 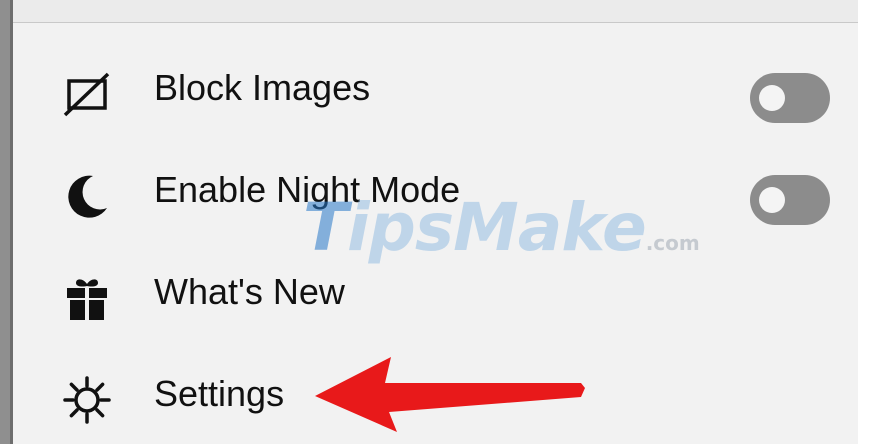 I want to click on menu-divider, so click(x=435, y=22).